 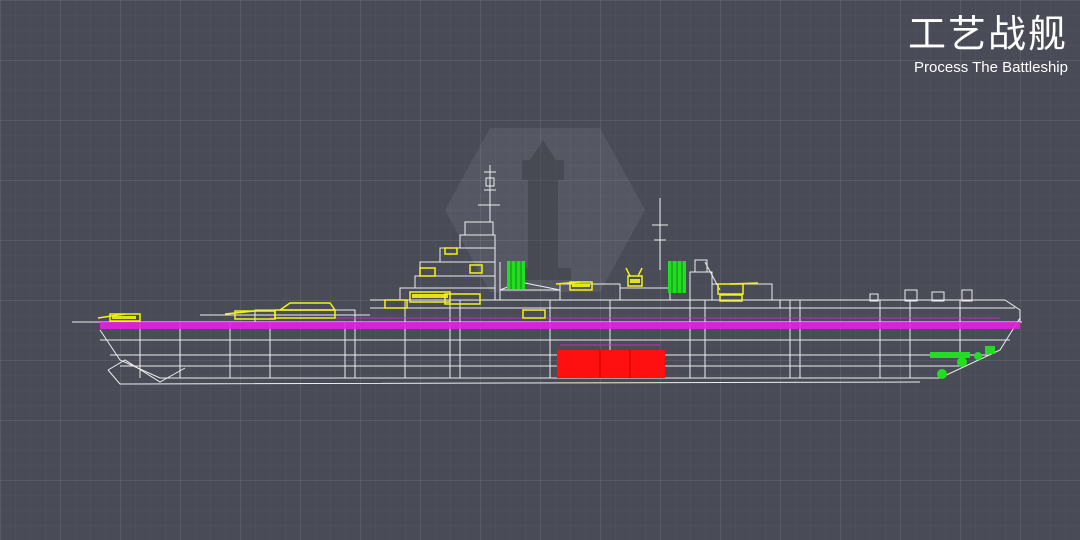 What do you see at coordinates (991, 67) in the screenshot?
I see `page-subtitle: Process The Battleship` at bounding box center [991, 67].